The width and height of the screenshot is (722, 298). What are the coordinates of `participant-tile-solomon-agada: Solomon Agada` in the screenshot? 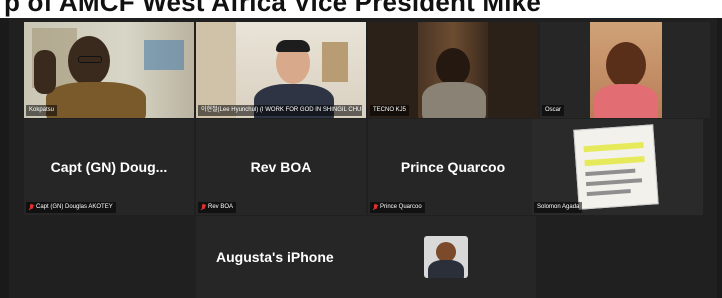 It's located at (617, 167).